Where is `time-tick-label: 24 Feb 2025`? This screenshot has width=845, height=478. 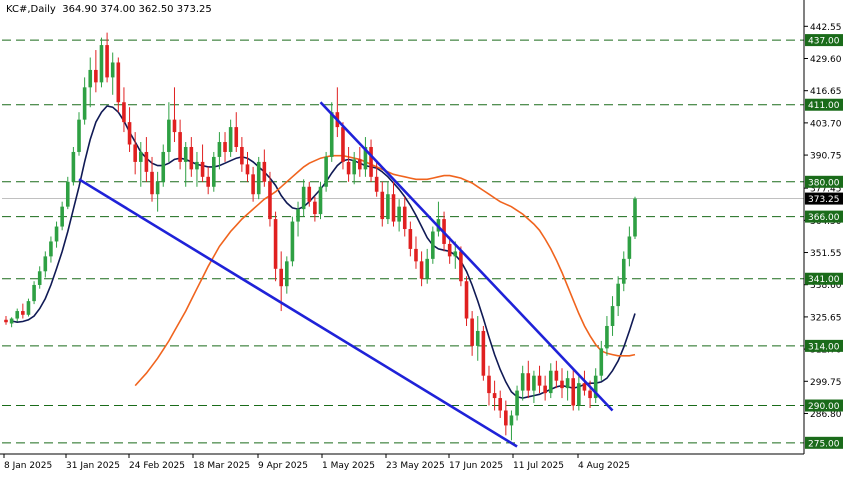 time-tick-label: 24 Feb 2025 is located at coordinates (157, 466).